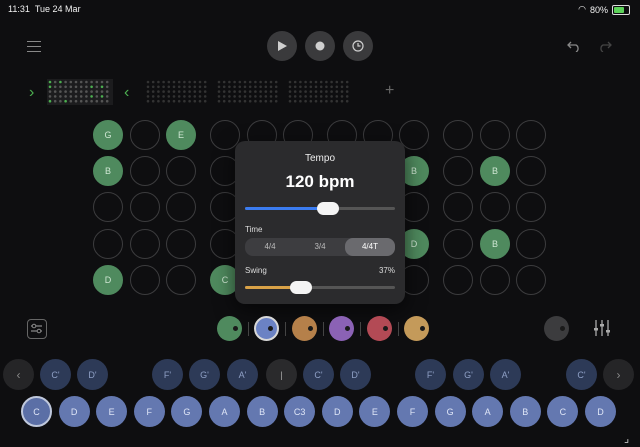  What do you see at coordinates (389, 91) in the screenshot?
I see `add-pattern-button: +` at bounding box center [389, 91].